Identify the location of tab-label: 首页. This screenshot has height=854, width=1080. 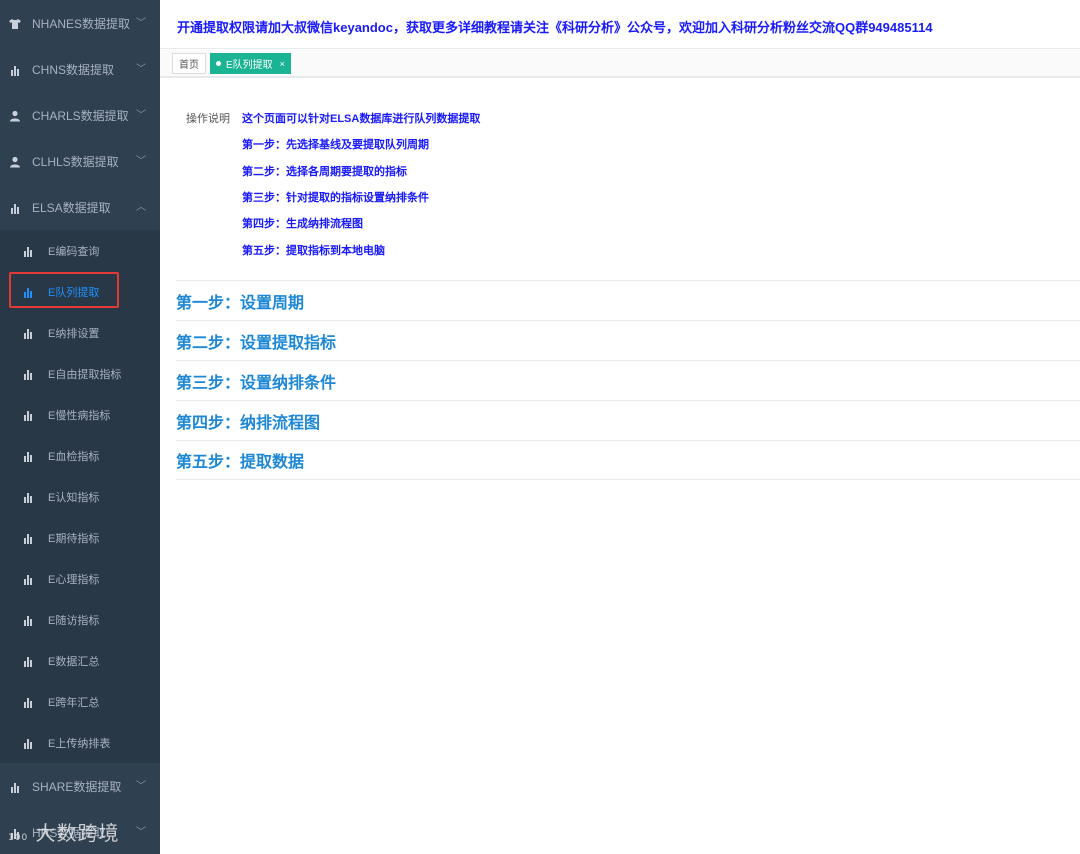
(189, 65).